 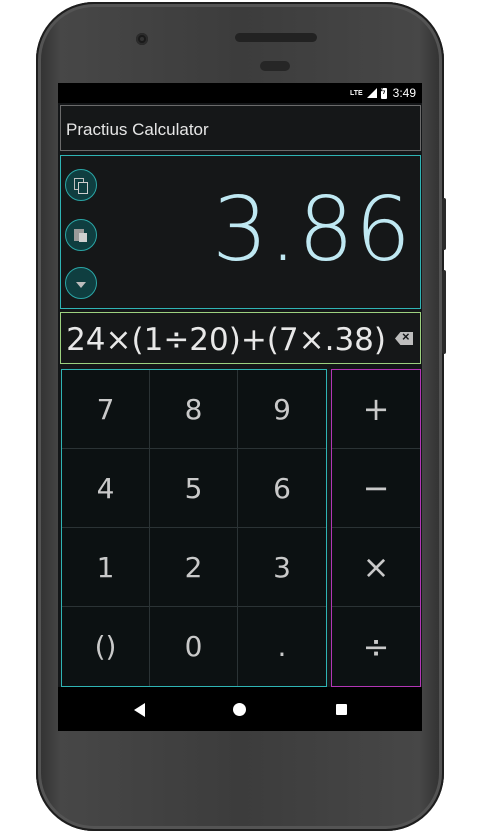 I want to click on expression-input: 24×(1÷20)+(7×.38), so click(x=226, y=340).